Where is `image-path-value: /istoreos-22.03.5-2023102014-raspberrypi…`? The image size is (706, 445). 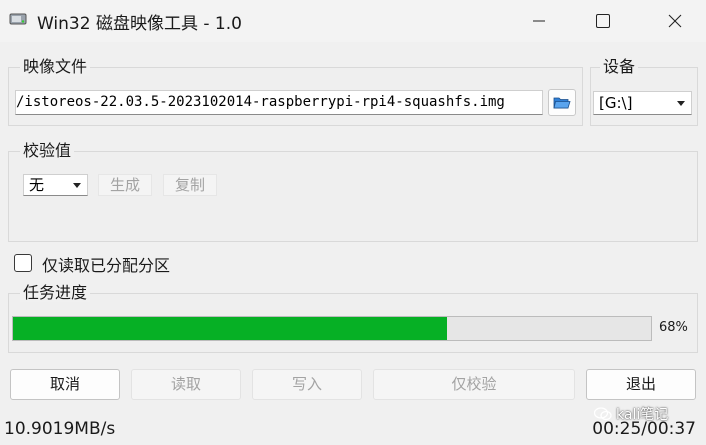
image-path-value: /istoreos-22.03.5-2023102014-raspberrypi… is located at coordinates (260, 102).